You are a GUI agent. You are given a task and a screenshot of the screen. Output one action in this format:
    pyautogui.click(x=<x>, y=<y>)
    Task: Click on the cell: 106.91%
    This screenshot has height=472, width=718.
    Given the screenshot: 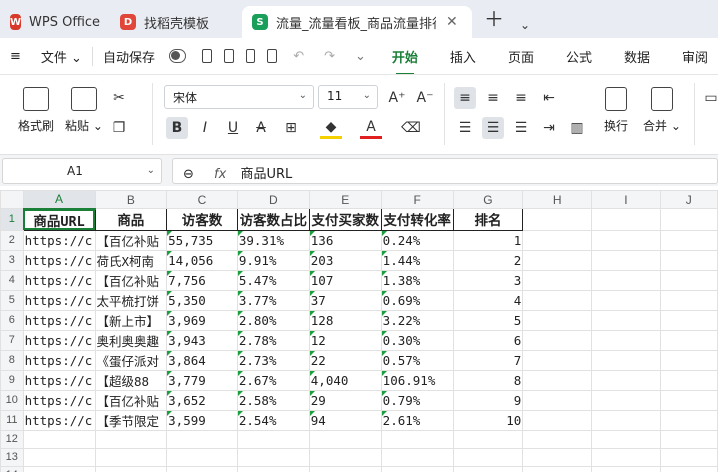 What is the action you would take?
    pyautogui.click(x=417, y=380)
    